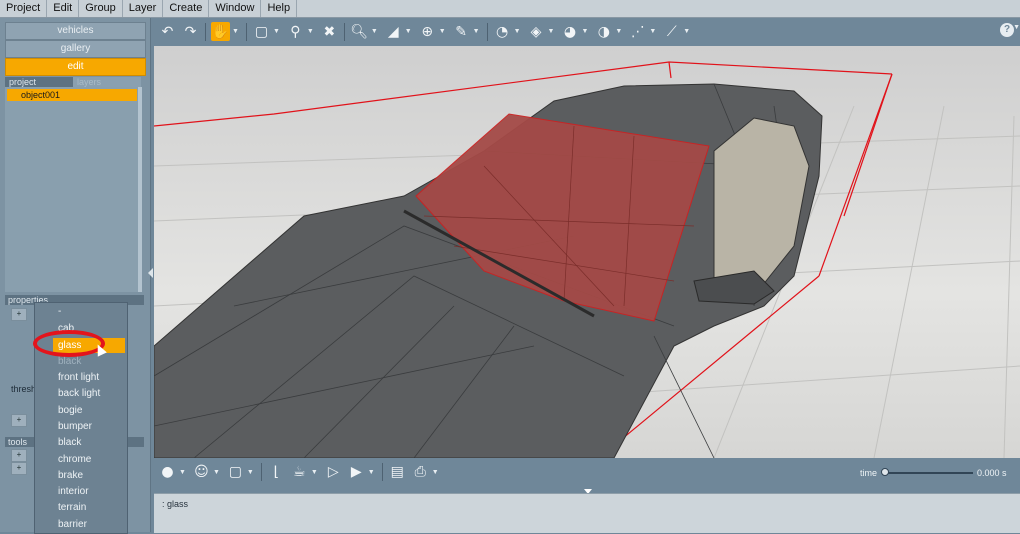 This screenshot has width=1020, height=534. What do you see at coordinates (587, 513) in the screenshot?
I see `console-panel: : glass` at bounding box center [587, 513].